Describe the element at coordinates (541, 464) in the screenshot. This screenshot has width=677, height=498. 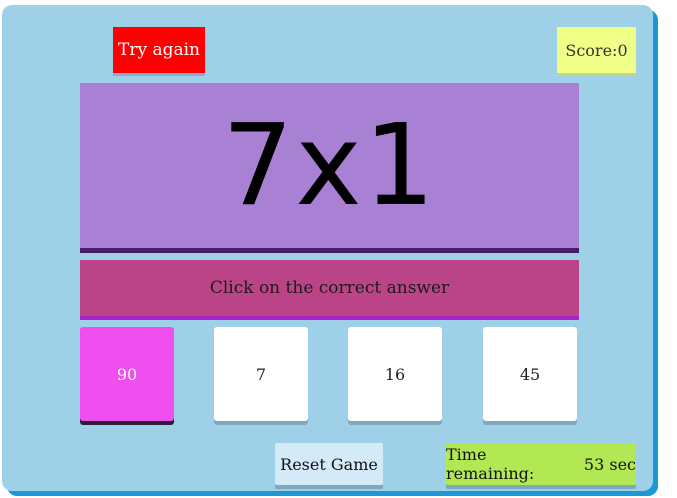
I see `time-remaining-display: Time remaining: 53 sec` at that location.